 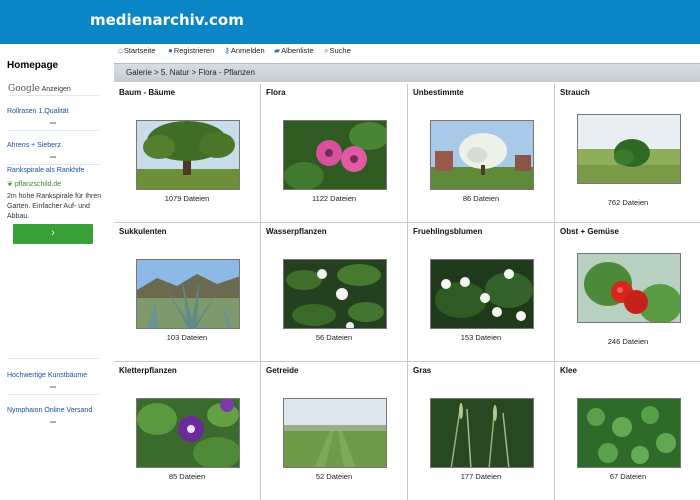 I want to click on category-cell: Wasserpflanzen 56 Dateien, so click(x=334, y=292).